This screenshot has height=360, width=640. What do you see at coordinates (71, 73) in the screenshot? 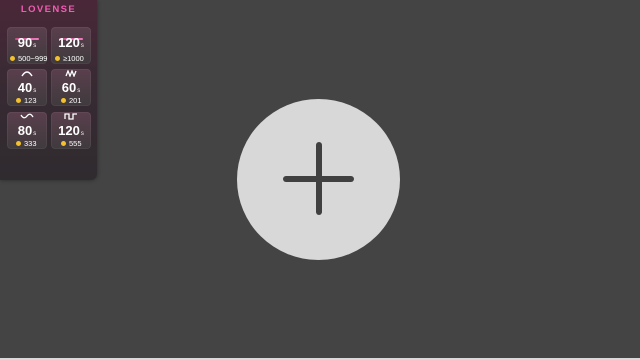
I see `pulse-icon` at bounding box center [71, 73].